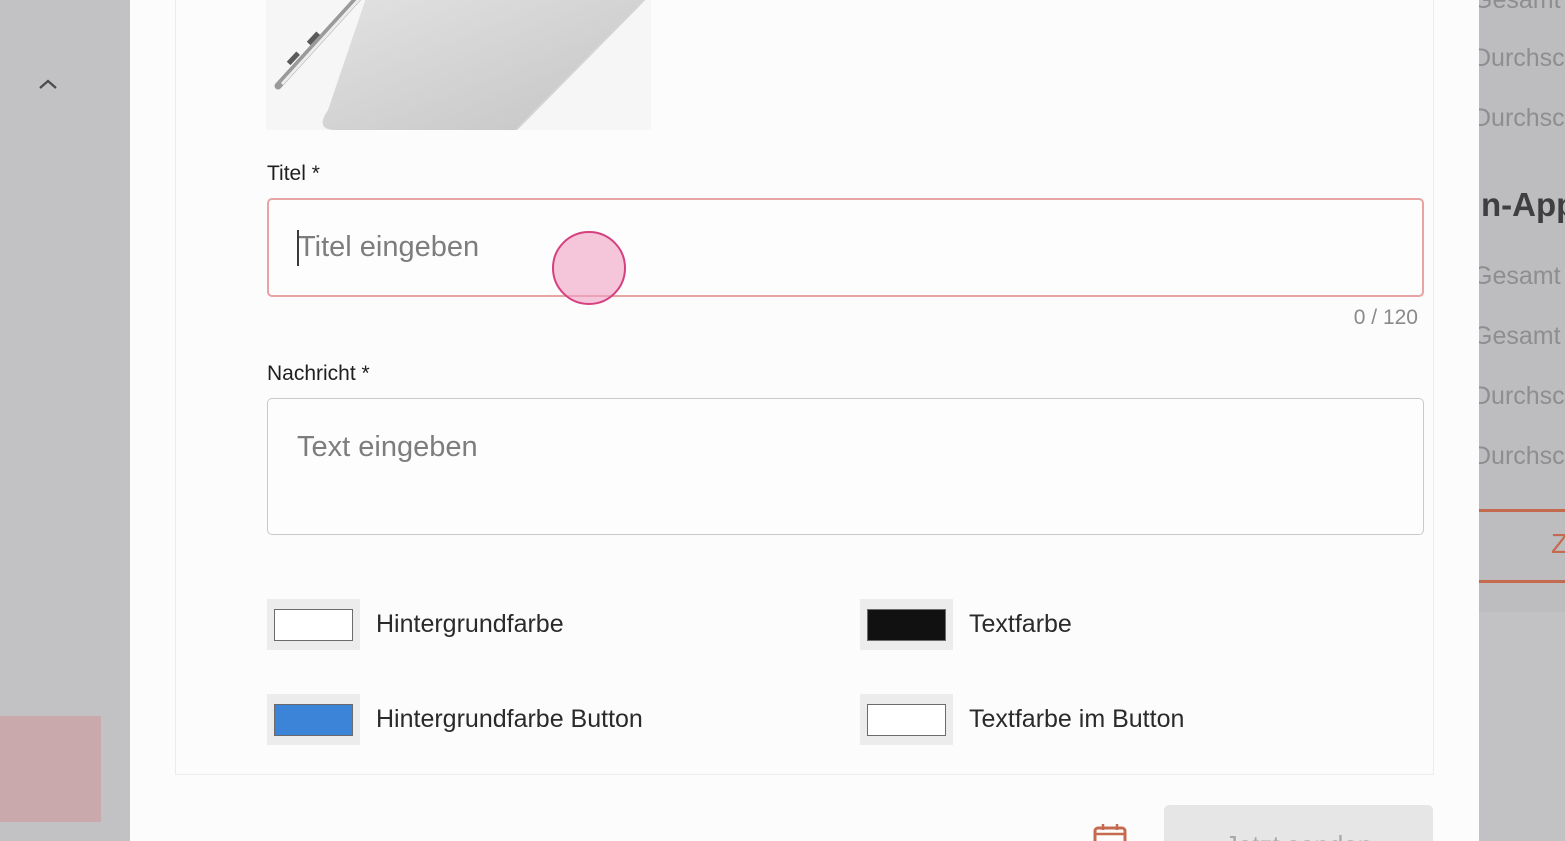 The height and width of the screenshot is (841, 1565). Describe the element at coordinates (1558, 543) in the screenshot. I see `background-outline-button-label: Z` at that location.